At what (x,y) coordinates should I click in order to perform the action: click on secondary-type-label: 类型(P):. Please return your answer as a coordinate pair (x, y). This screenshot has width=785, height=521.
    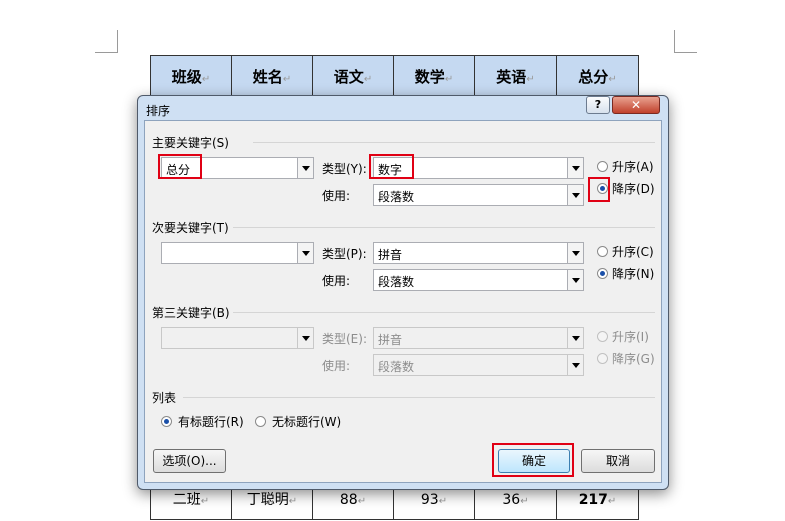
    Looking at the image, I should click on (344, 254).